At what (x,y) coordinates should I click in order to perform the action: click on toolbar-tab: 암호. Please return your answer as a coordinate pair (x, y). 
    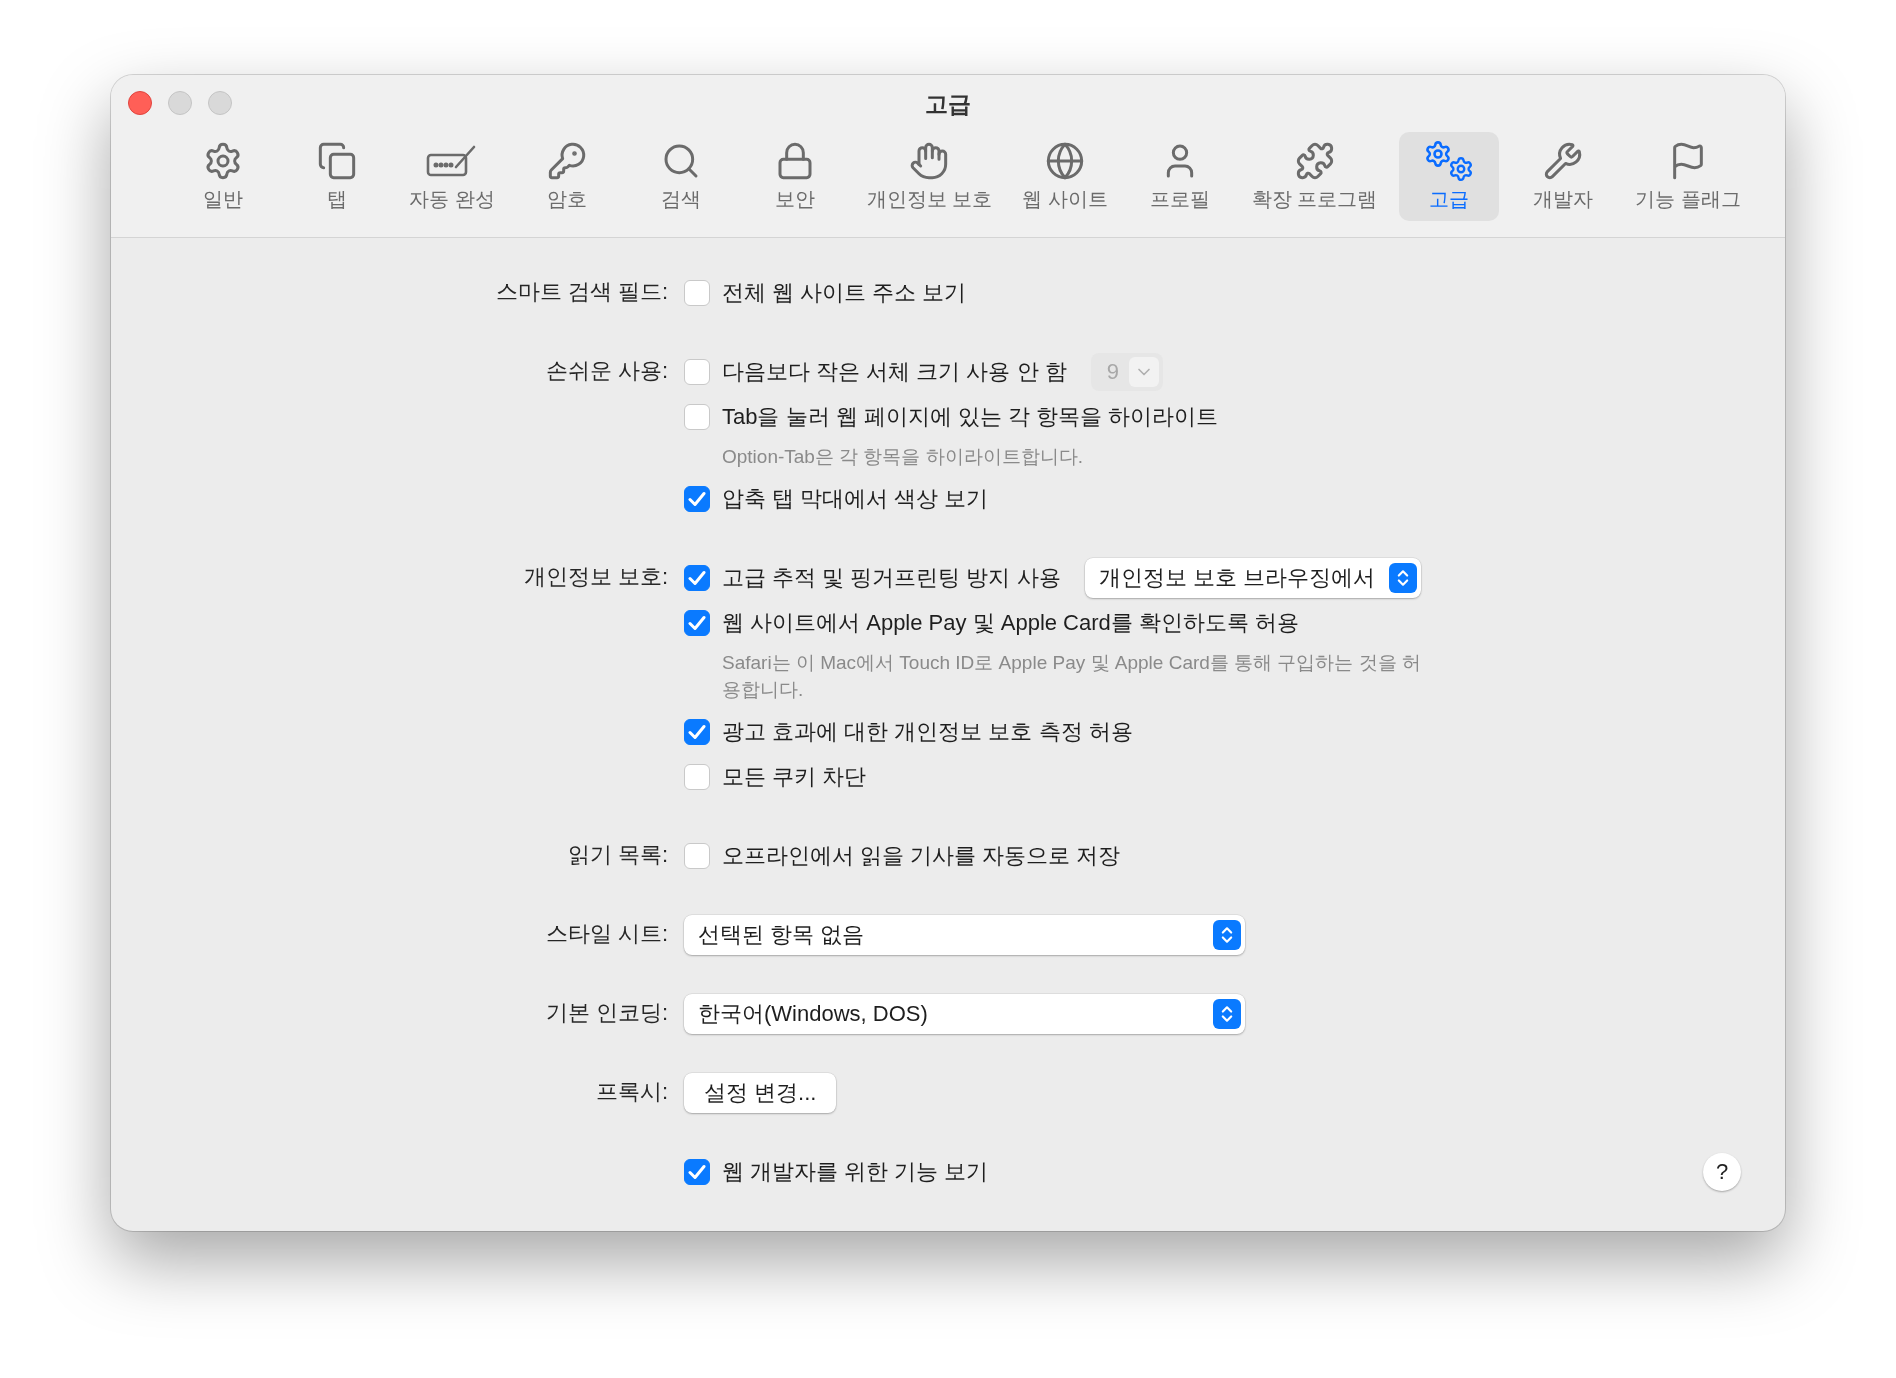
    Looking at the image, I should click on (566, 176).